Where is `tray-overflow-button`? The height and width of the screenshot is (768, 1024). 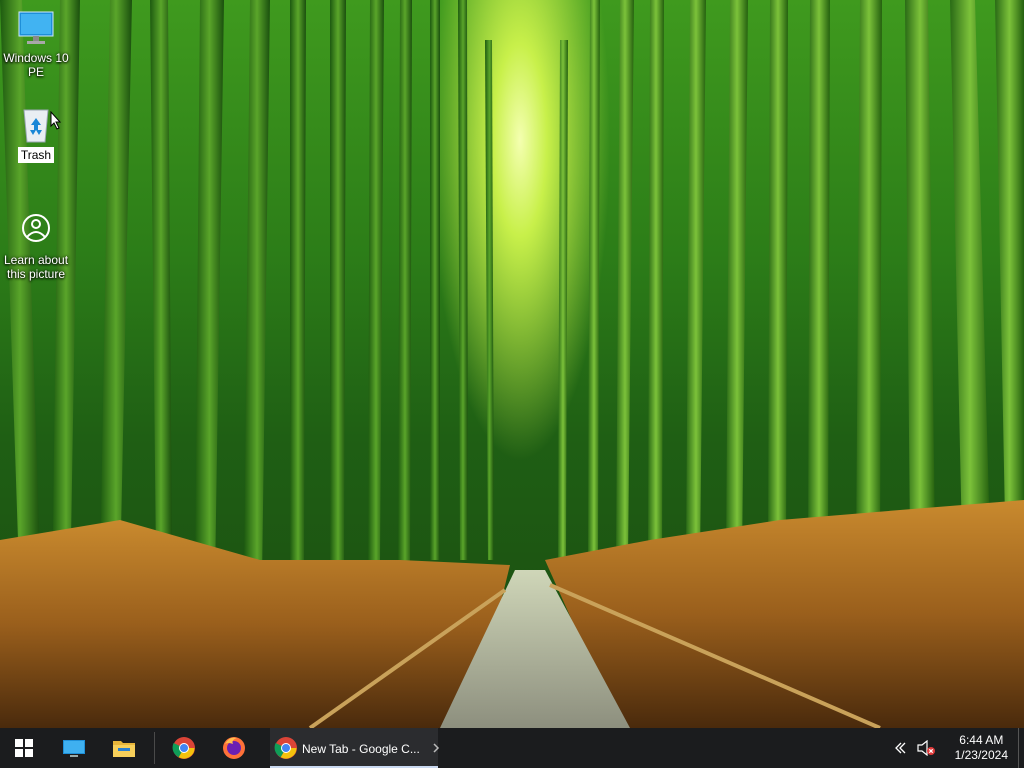 tray-overflow-button is located at coordinates (900, 748).